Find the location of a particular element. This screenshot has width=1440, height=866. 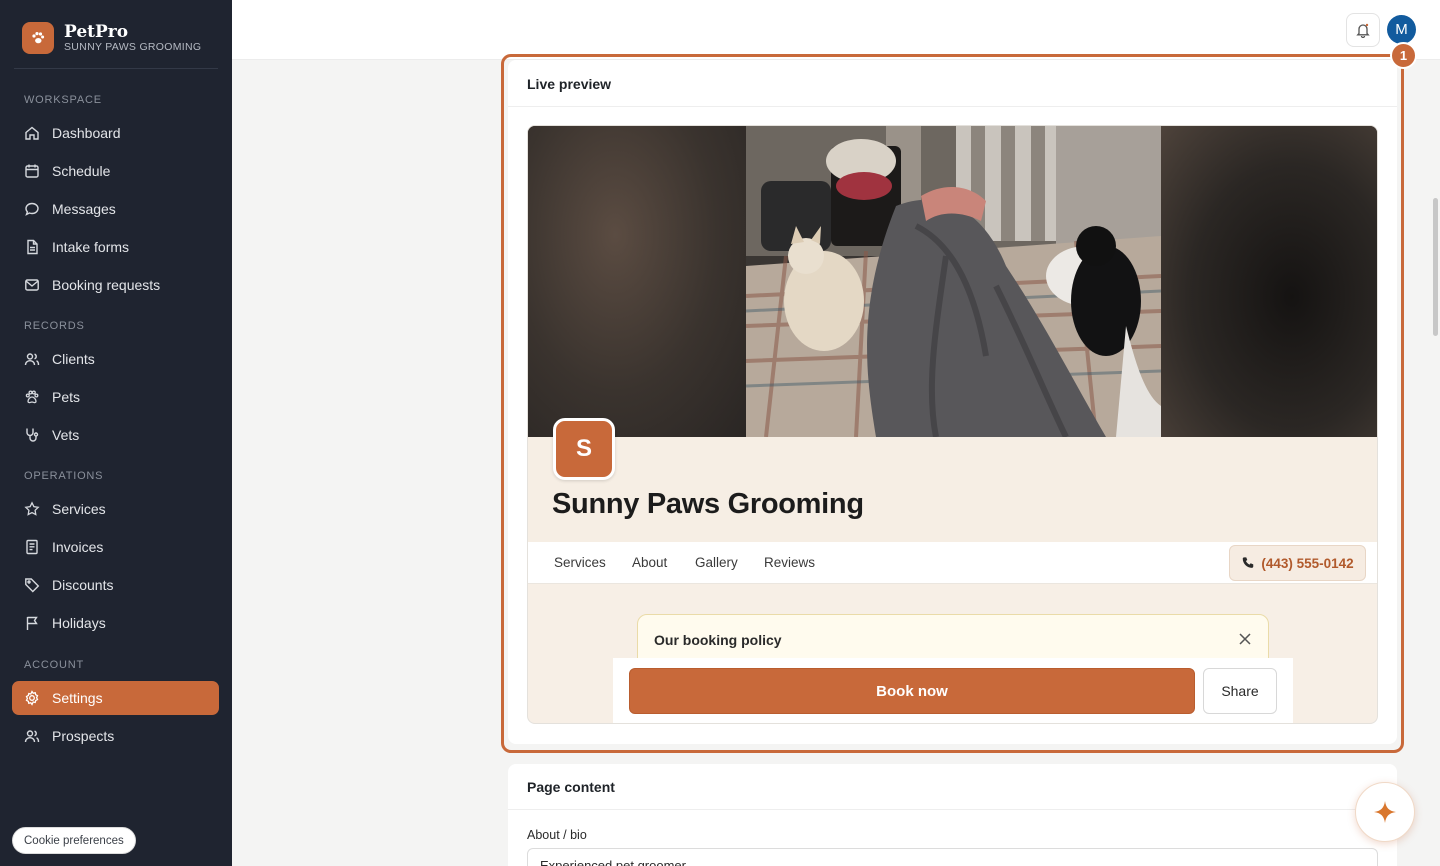

book-now-button: Book now is located at coordinates (912, 691).